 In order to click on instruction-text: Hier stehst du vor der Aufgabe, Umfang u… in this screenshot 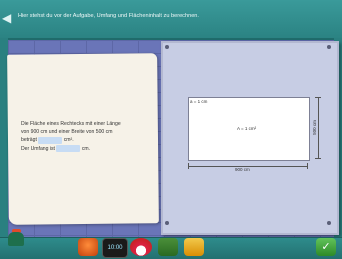, I will do `click(108, 16)`.